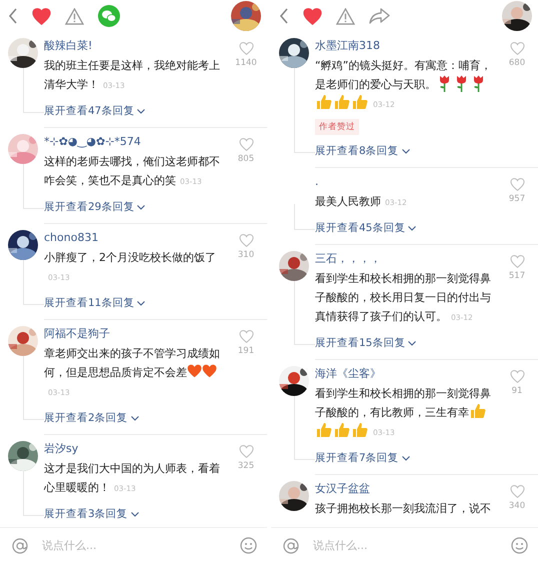 Image resolution: width=538 pixels, height=563 pixels. I want to click on username: 岩汐sy, so click(134, 449).